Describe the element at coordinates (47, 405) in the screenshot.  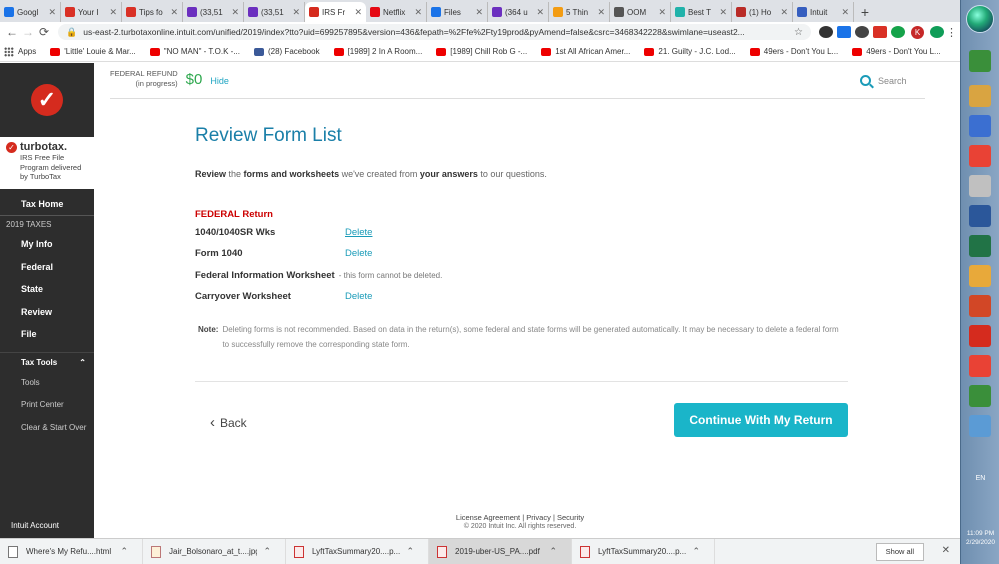
I see `sidebar-item-print-center: Print Center` at that location.